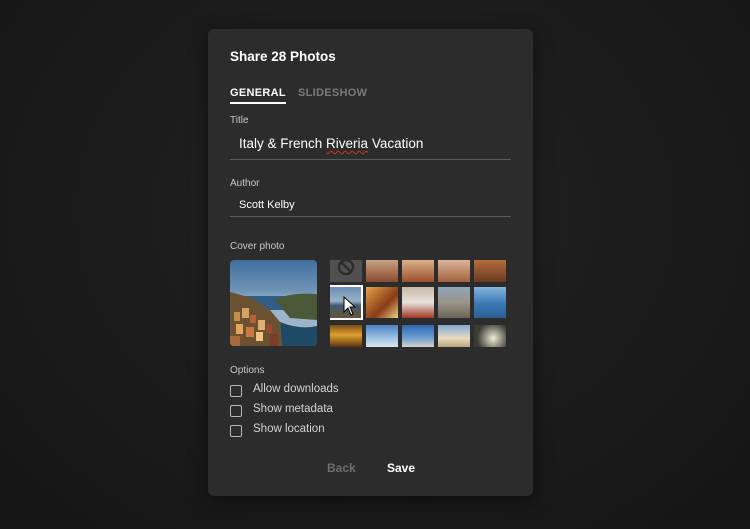 The image size is (750, 529). Describe the element at coordinates (258, 95) in the screenshot. I see `tab-general: GENERAL` at that location.